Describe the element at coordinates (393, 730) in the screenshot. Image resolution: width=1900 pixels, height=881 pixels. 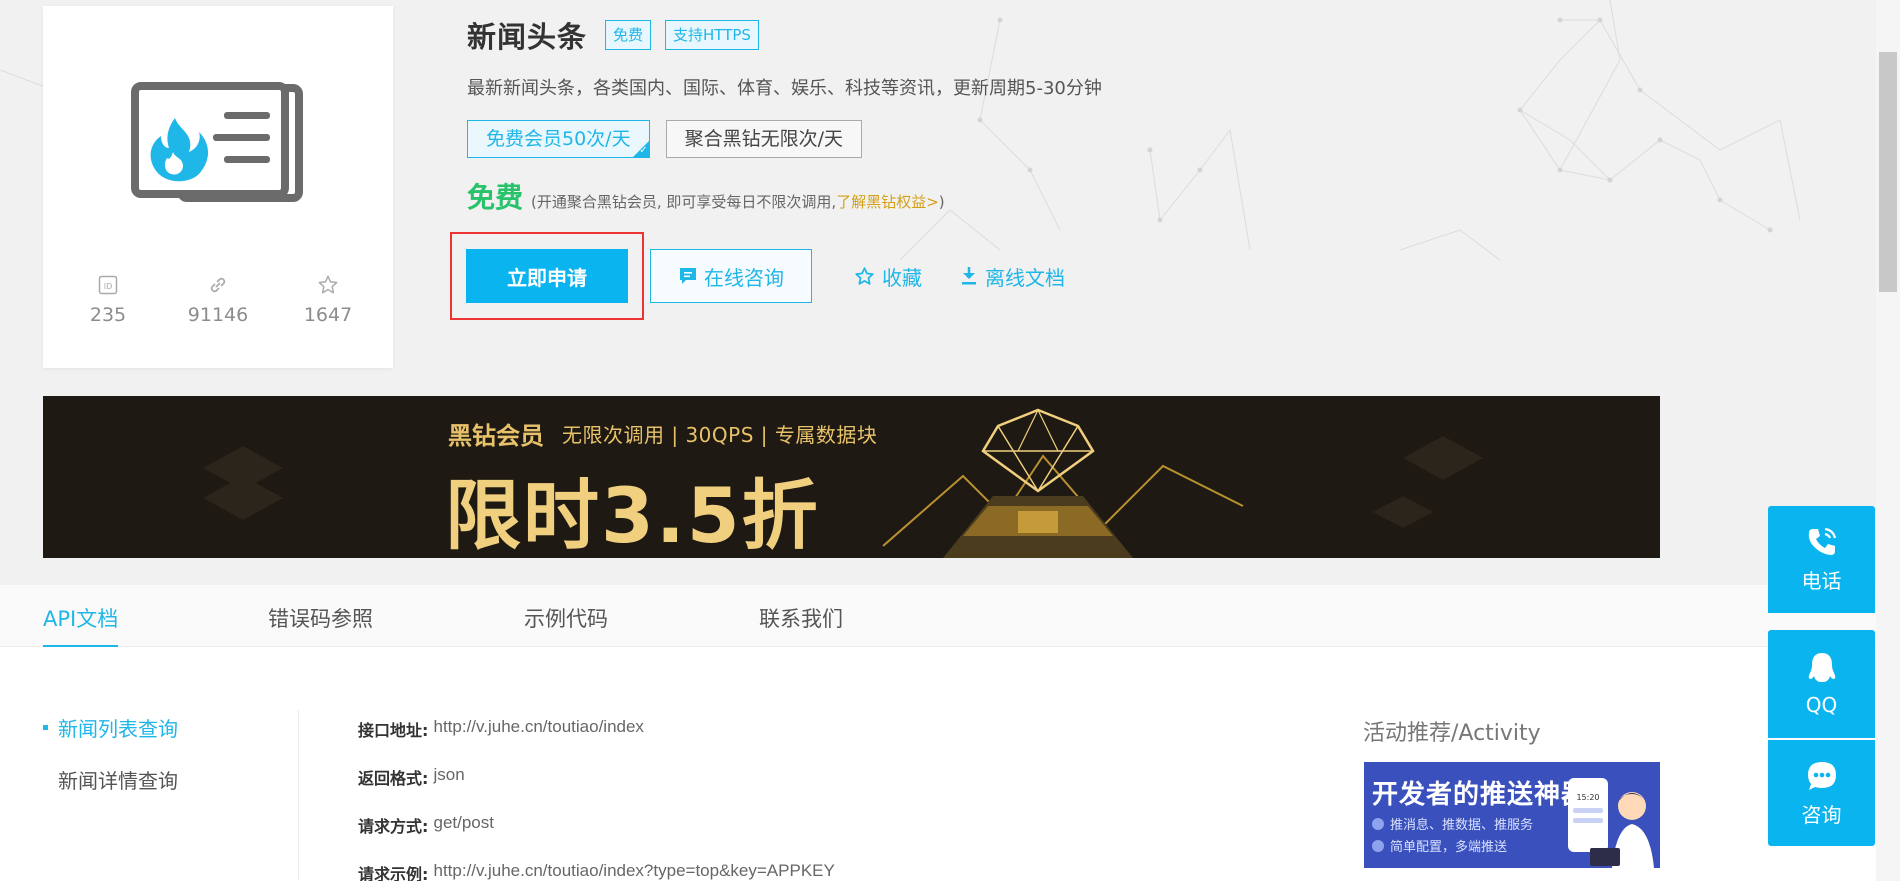
I see `endpoint-label: 接口地址:` at that location.